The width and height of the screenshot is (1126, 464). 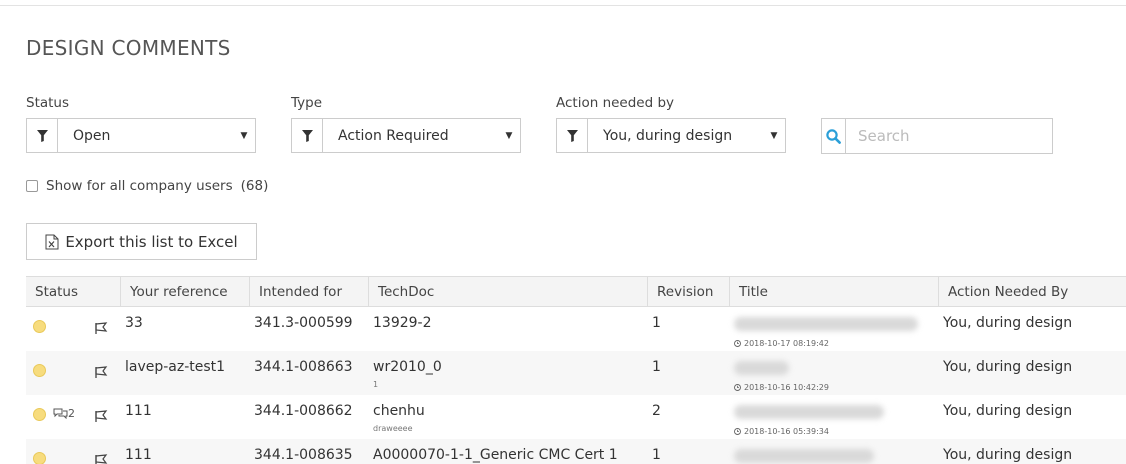 What do you see at coordinates (303, 323) in the screenshot?
I see `row-intended-for: 341.3-000599` at bounding box center [303, 323].